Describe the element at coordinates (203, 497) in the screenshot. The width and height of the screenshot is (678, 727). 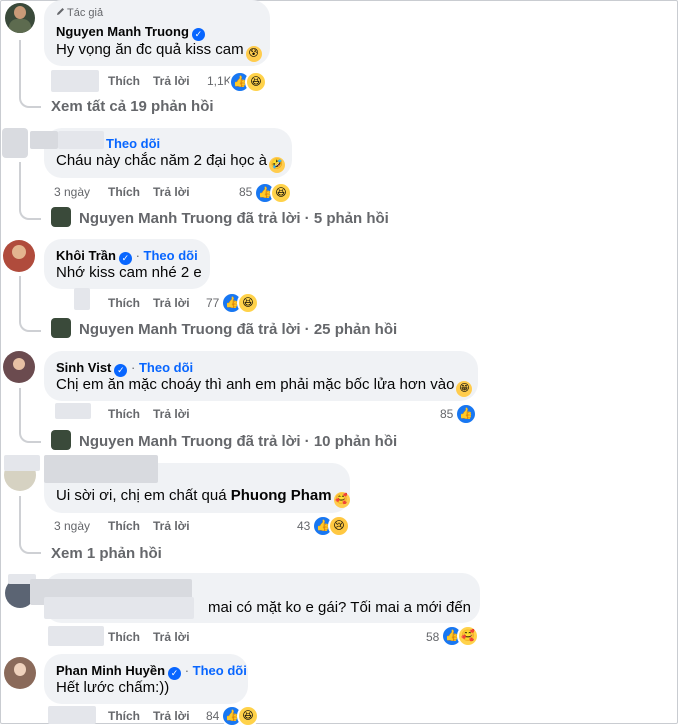
I see `comment-text: Ui sời ơi, chị em chất quá Phuong Pham 🥰` at that location.